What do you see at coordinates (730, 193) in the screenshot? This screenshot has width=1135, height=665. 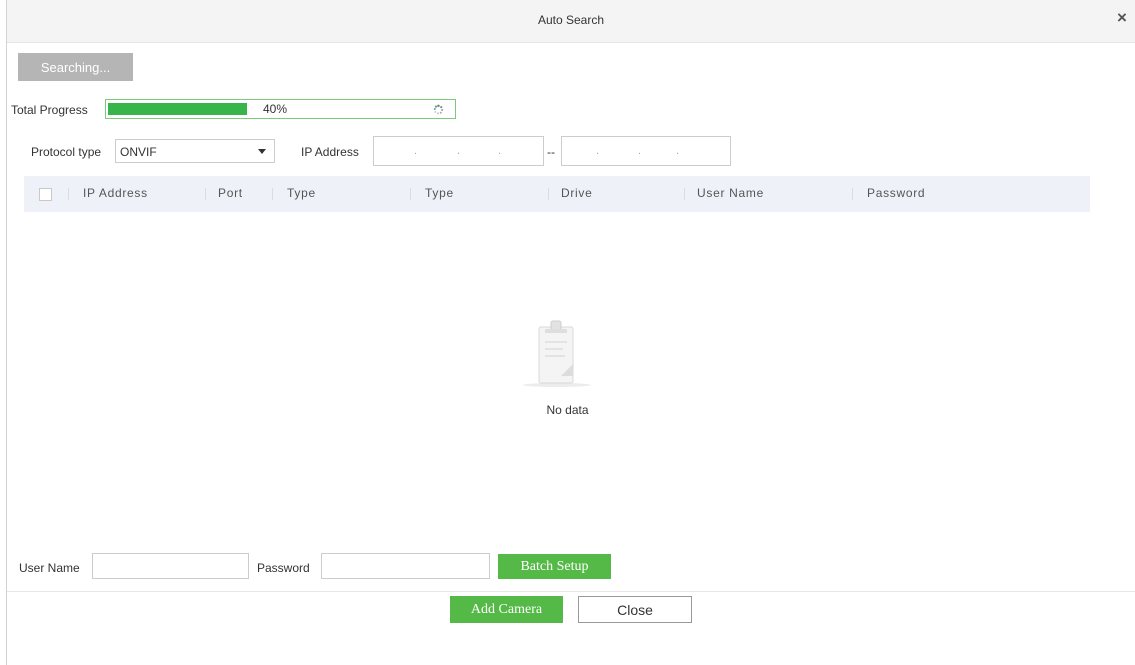 I see `column-user-name: User Name` at bounding box center [730, 193].